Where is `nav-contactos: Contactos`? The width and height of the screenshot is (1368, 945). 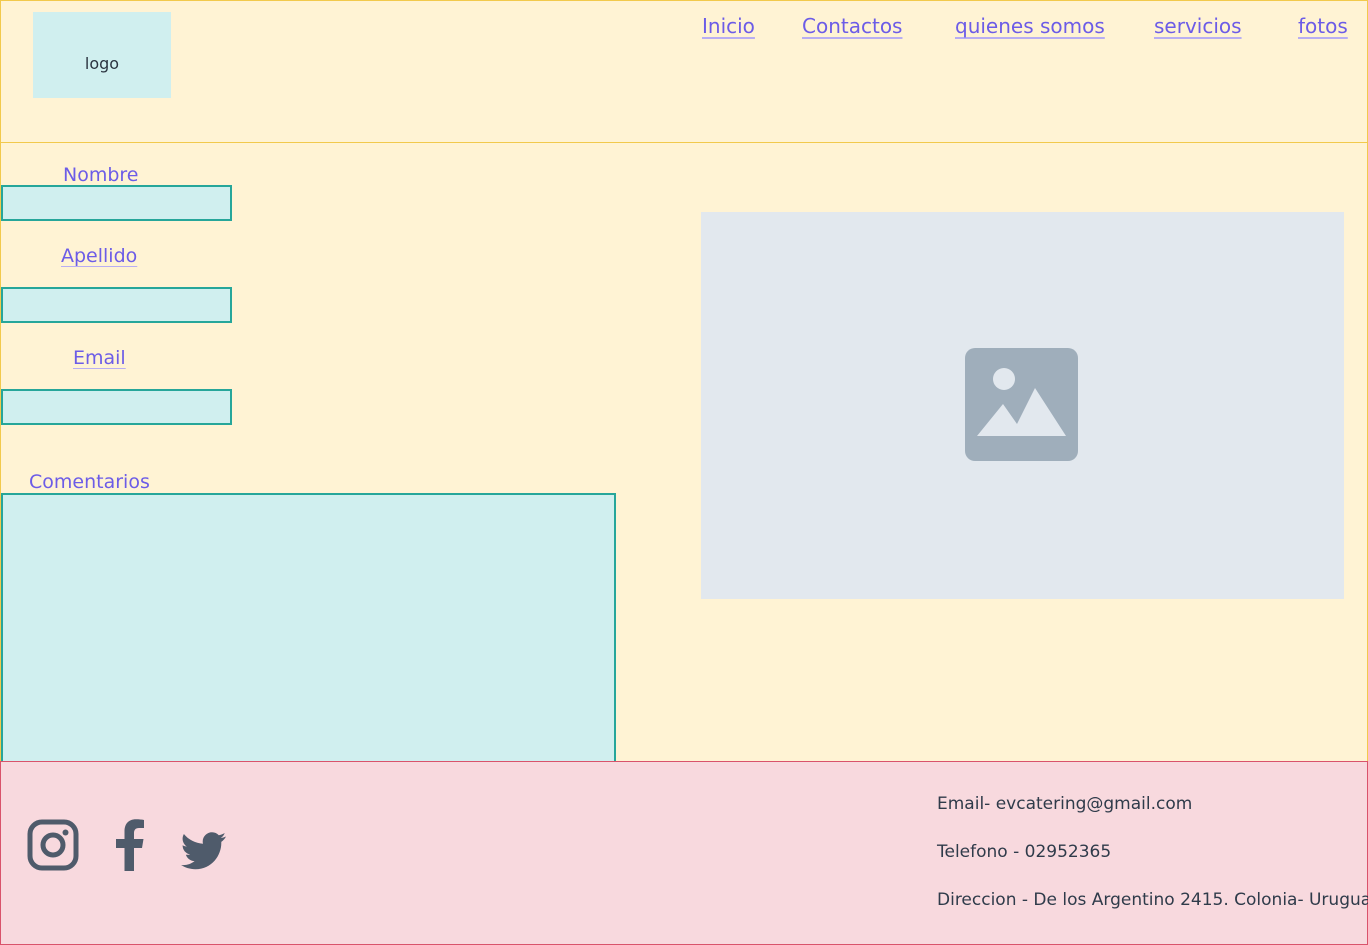 nav-contactos: Contactos is located at coordinates (852, 26).